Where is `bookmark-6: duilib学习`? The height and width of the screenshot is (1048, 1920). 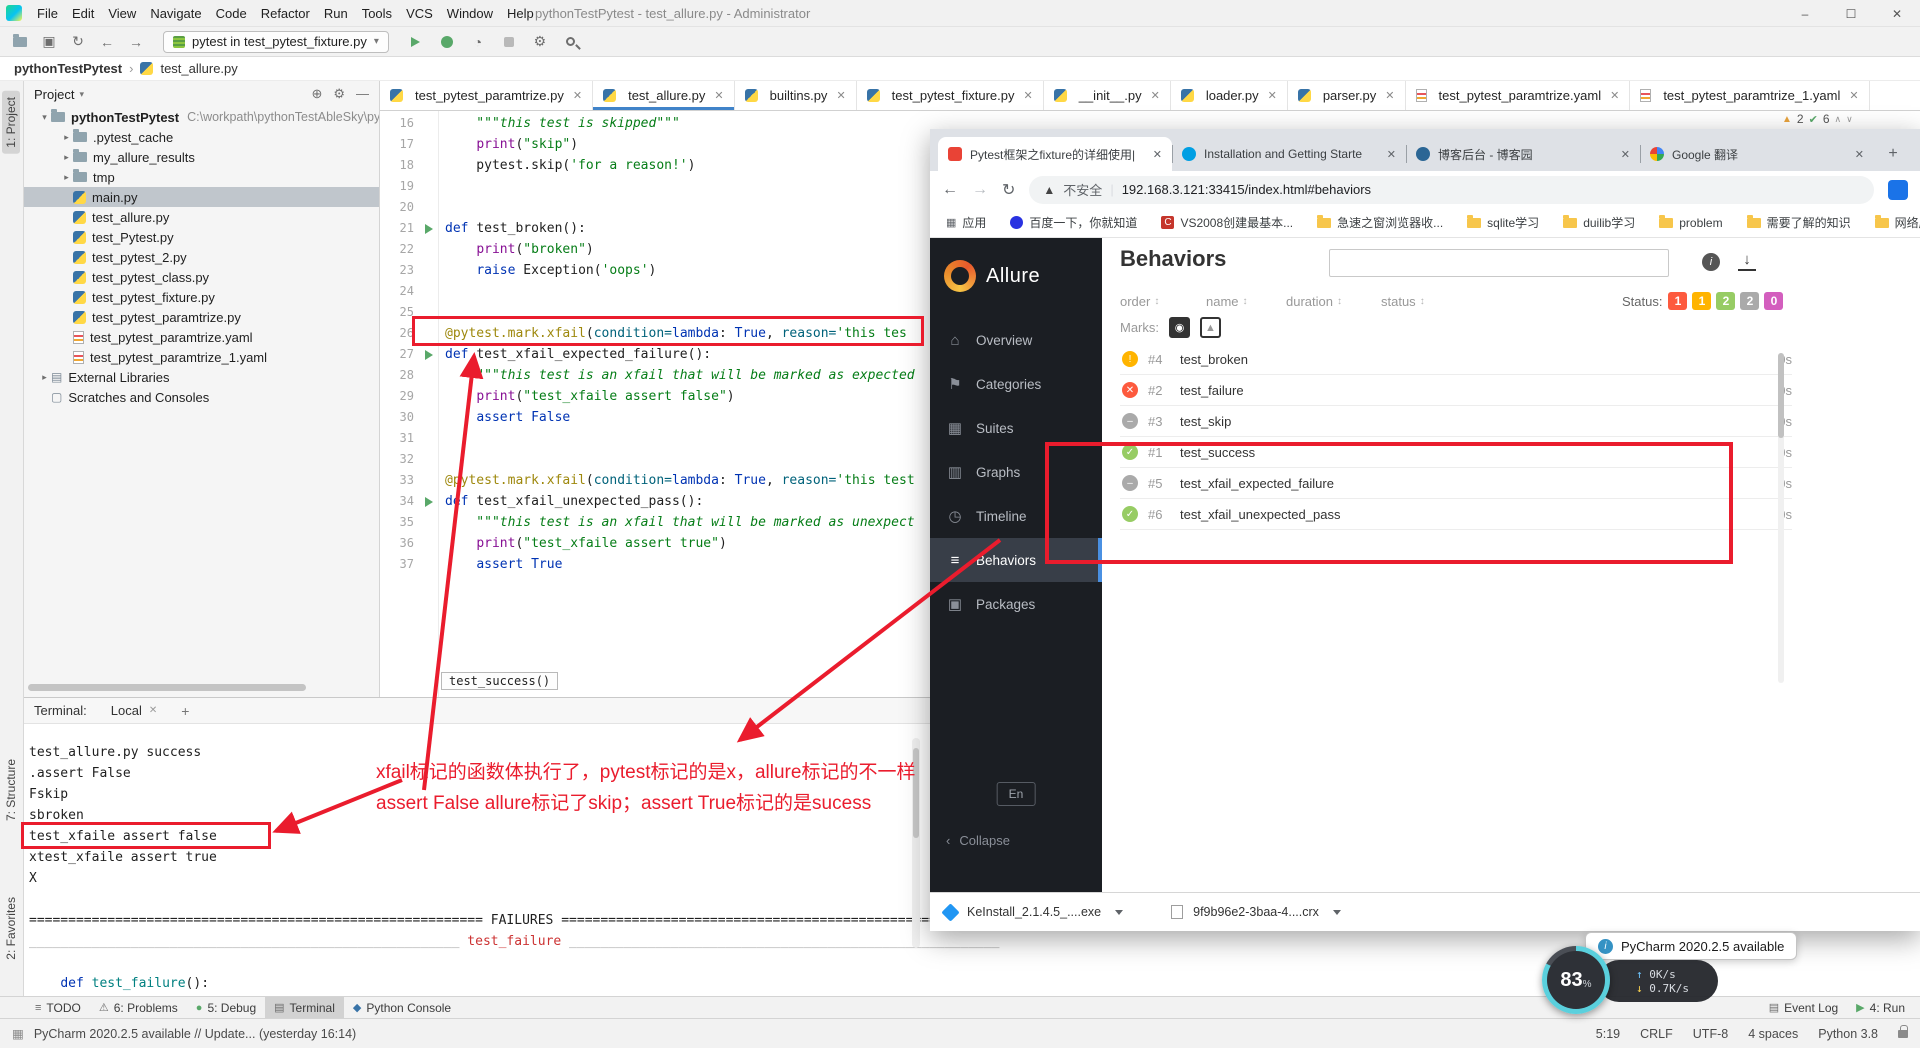
bookmark-6: duilib学习 is located at coordinates (1599, 222).